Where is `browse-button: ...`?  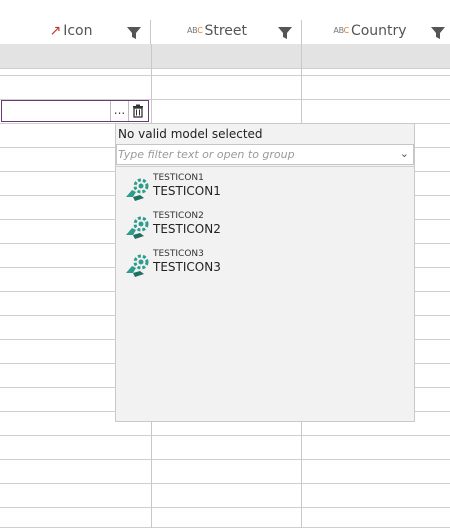
browse-button: ... is located at coordinates (119, 111).